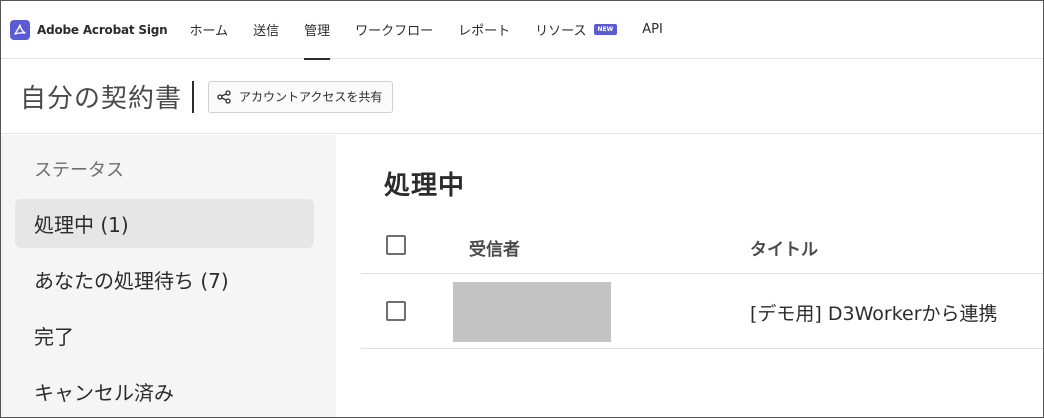 Image resolution: width=1044 pixels, height=418 pixels. I want to click on nav-item-label: レポート, so click(484, 31).